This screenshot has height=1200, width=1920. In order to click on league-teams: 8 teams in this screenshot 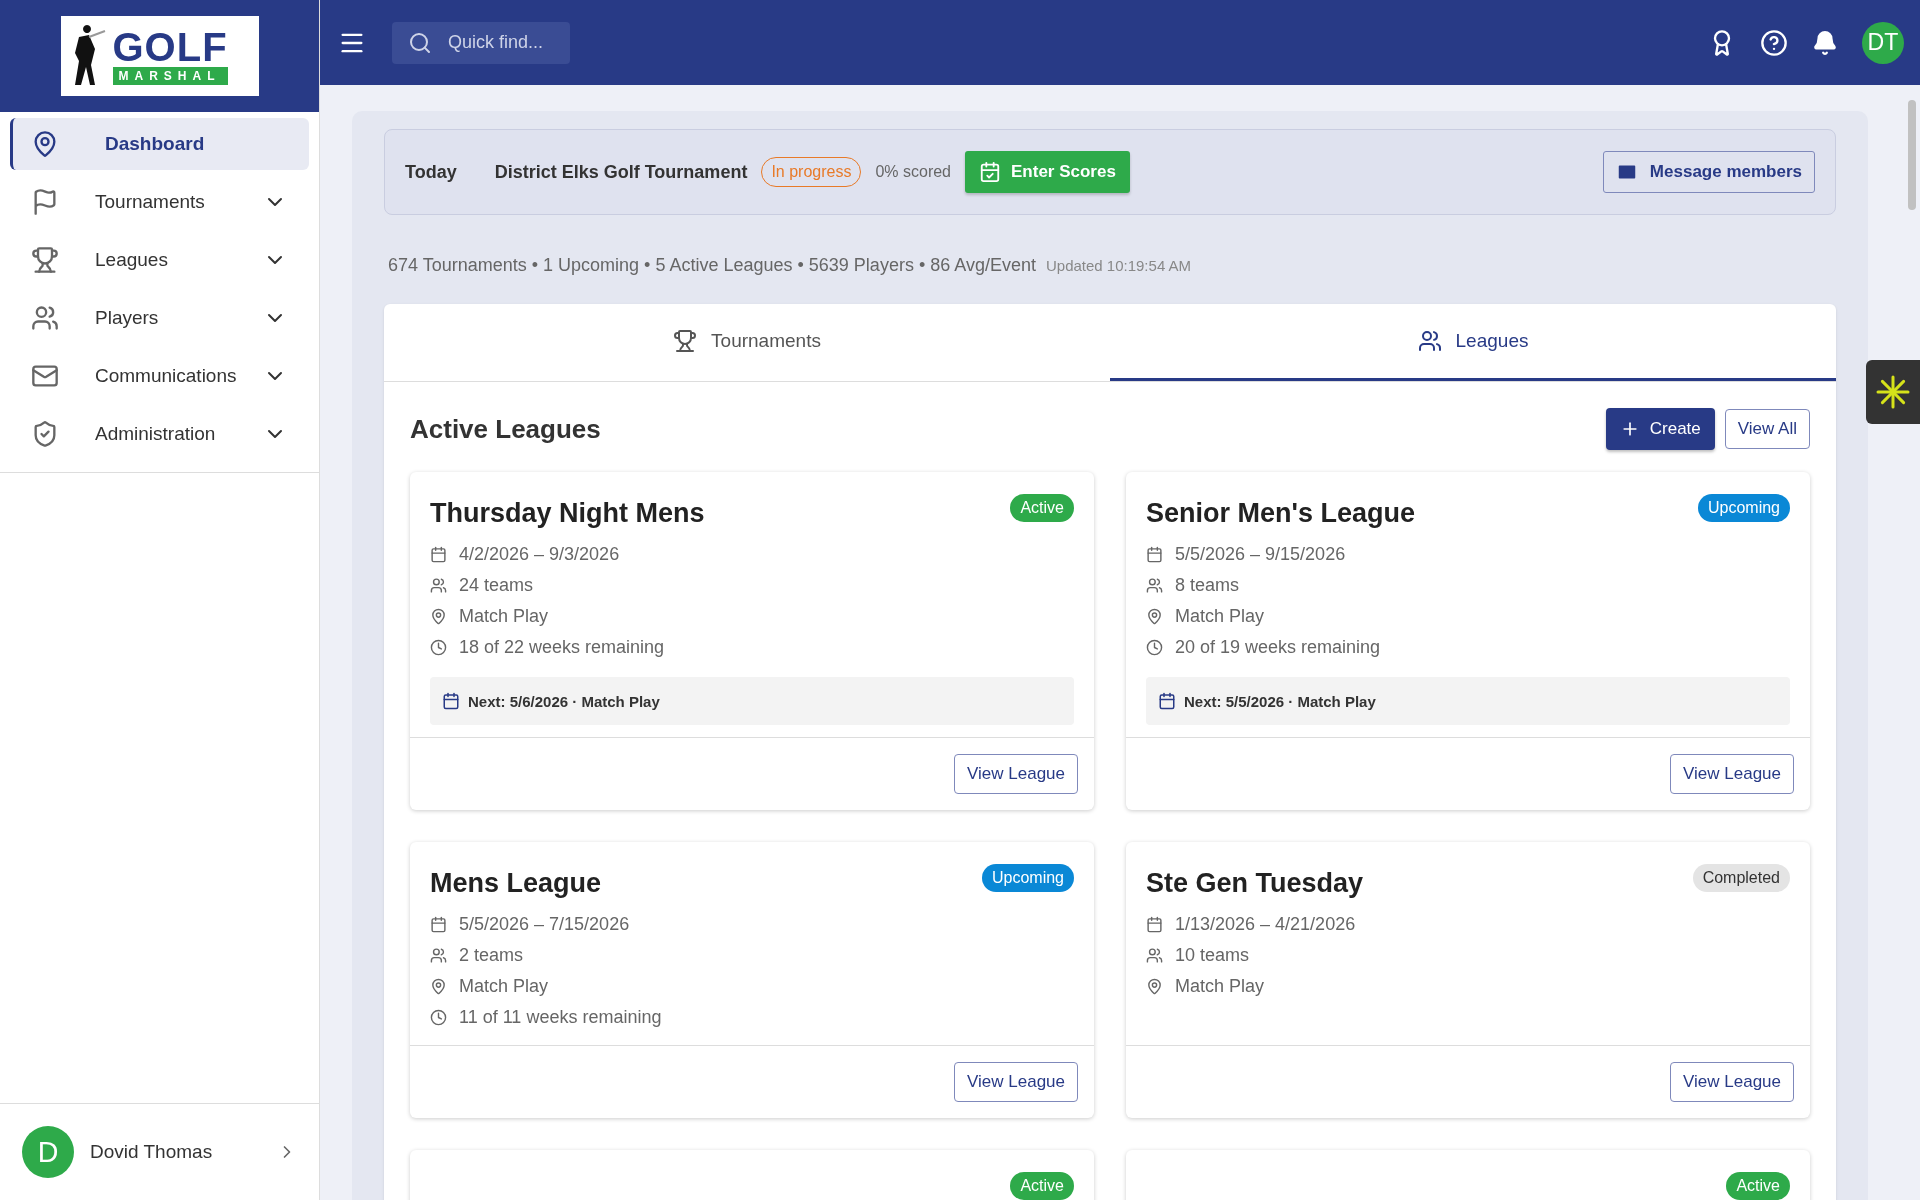, I will do `click(1207, 585)`.